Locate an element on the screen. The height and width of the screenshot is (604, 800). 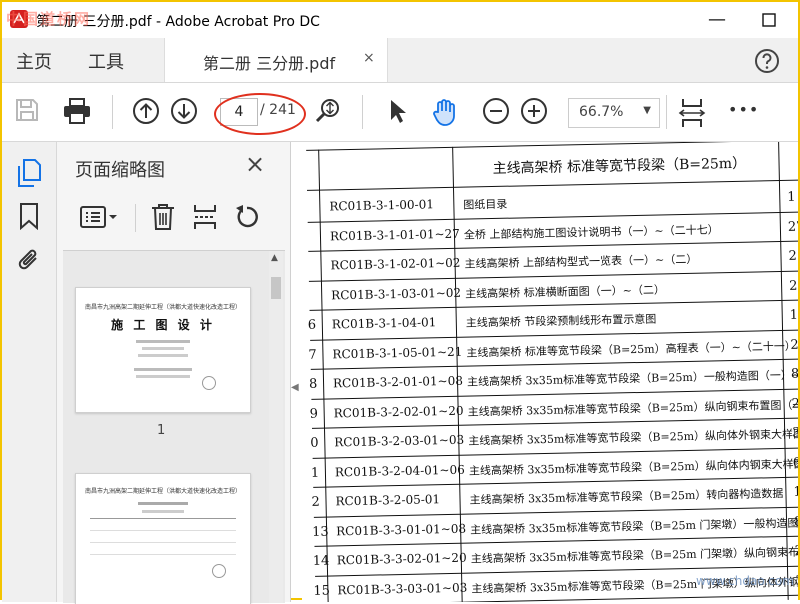
row-number: 1 is located at coordinates (315, 473).